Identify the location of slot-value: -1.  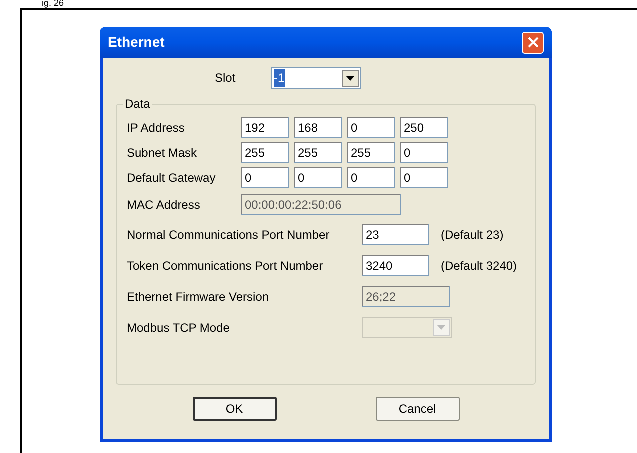
(279, 78).